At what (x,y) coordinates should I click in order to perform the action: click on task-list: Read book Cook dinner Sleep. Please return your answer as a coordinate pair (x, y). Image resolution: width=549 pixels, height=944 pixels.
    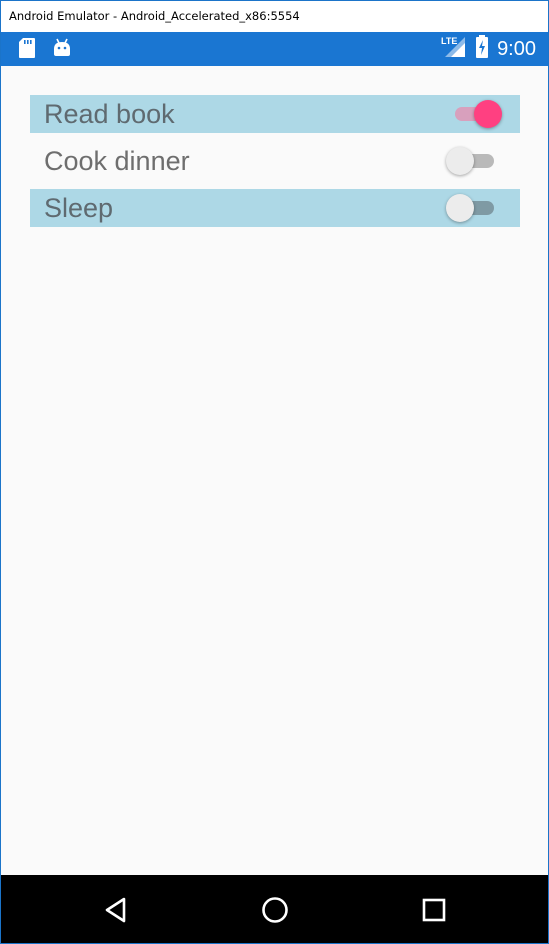
    Looking at the image, I should click on (275, 165).